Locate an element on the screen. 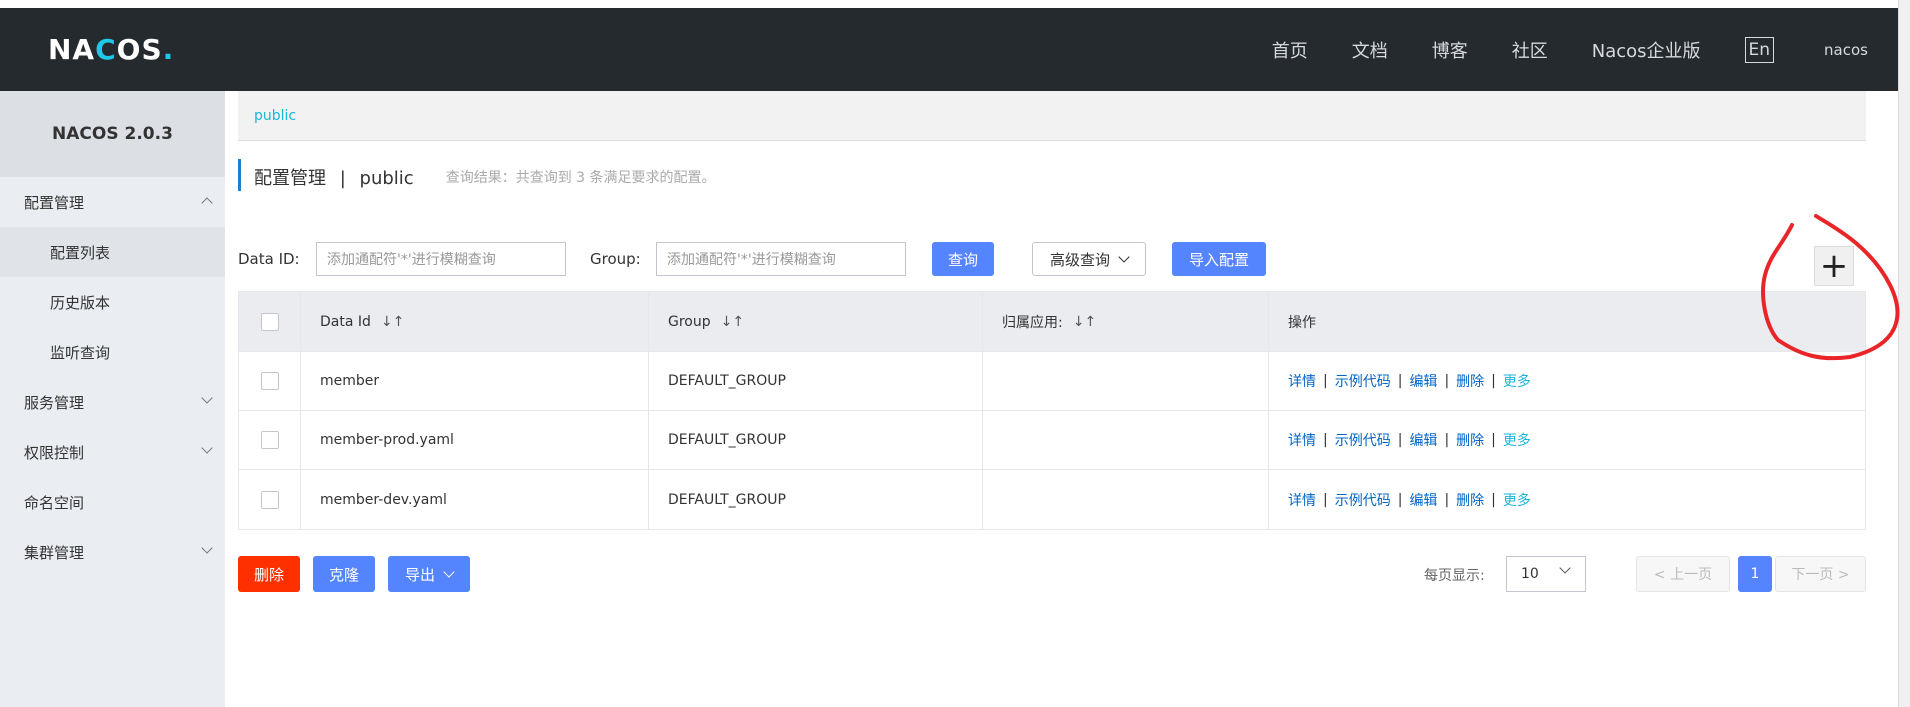  page-size-value: 10 is located at coordinates (1530, 574).